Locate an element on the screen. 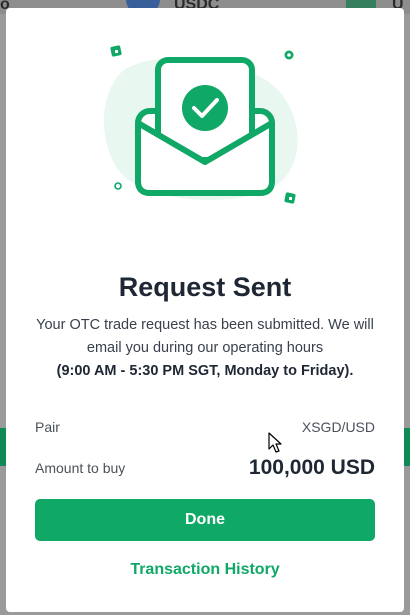 The image size is (410, 615). amount-row: Amount to buy 100,000 USD is located at coordinates (205, 468).